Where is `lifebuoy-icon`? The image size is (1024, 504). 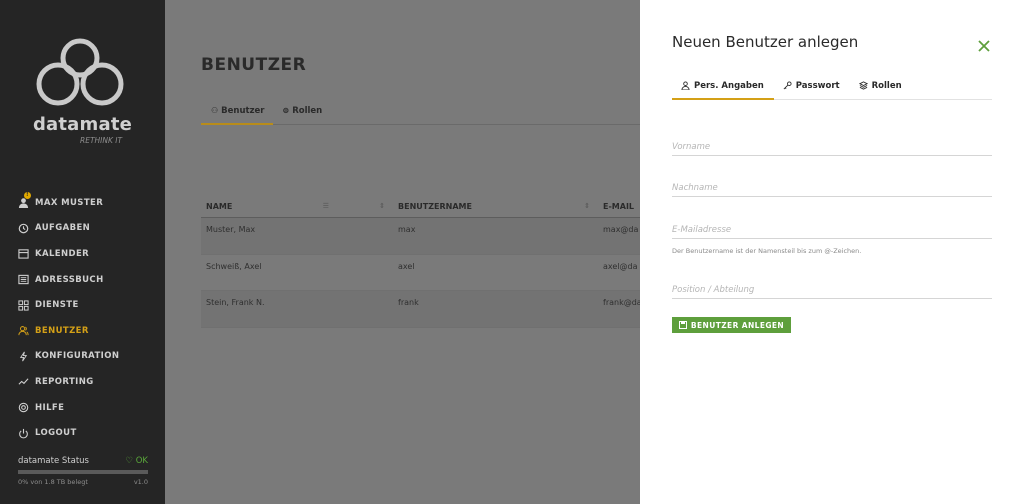 lifebuoy-icon is located at coordinates (23, 407).